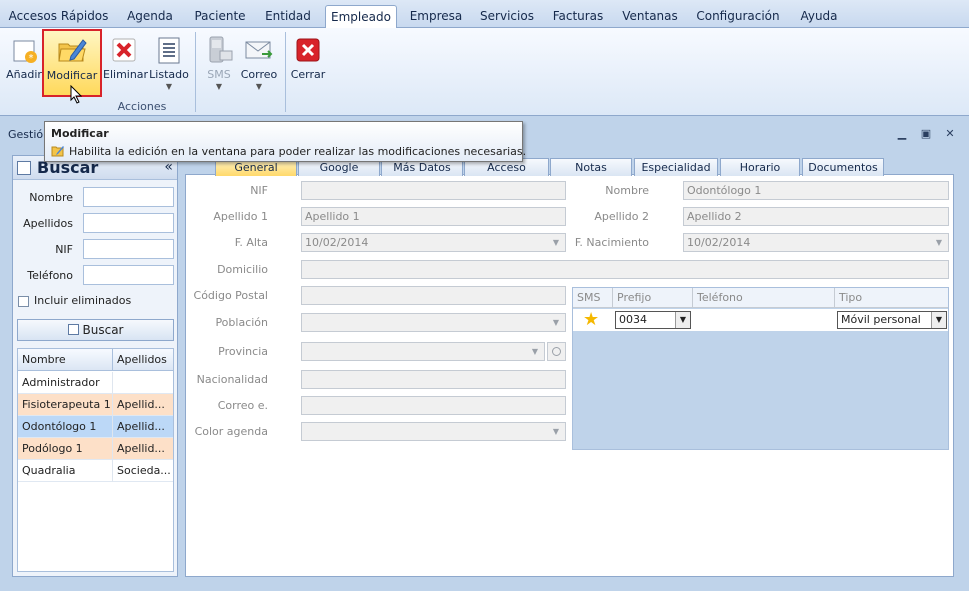 This screenshot has width=969, height=591. Describe the element at coordinates (23, 301) in the screenshot. I see `include-deleted-checkbox` at that location.